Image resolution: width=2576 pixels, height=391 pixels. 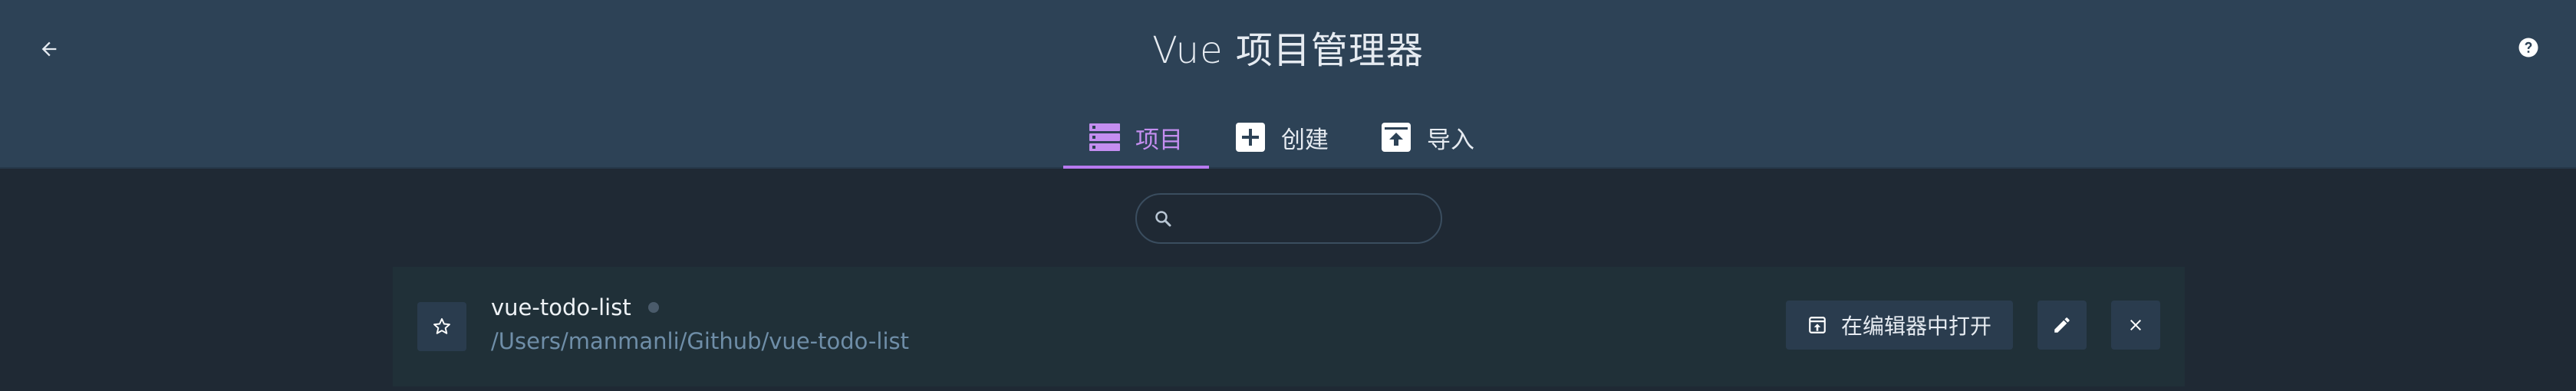 I want to click on pencil-icon, so click(x=2062, y=325).